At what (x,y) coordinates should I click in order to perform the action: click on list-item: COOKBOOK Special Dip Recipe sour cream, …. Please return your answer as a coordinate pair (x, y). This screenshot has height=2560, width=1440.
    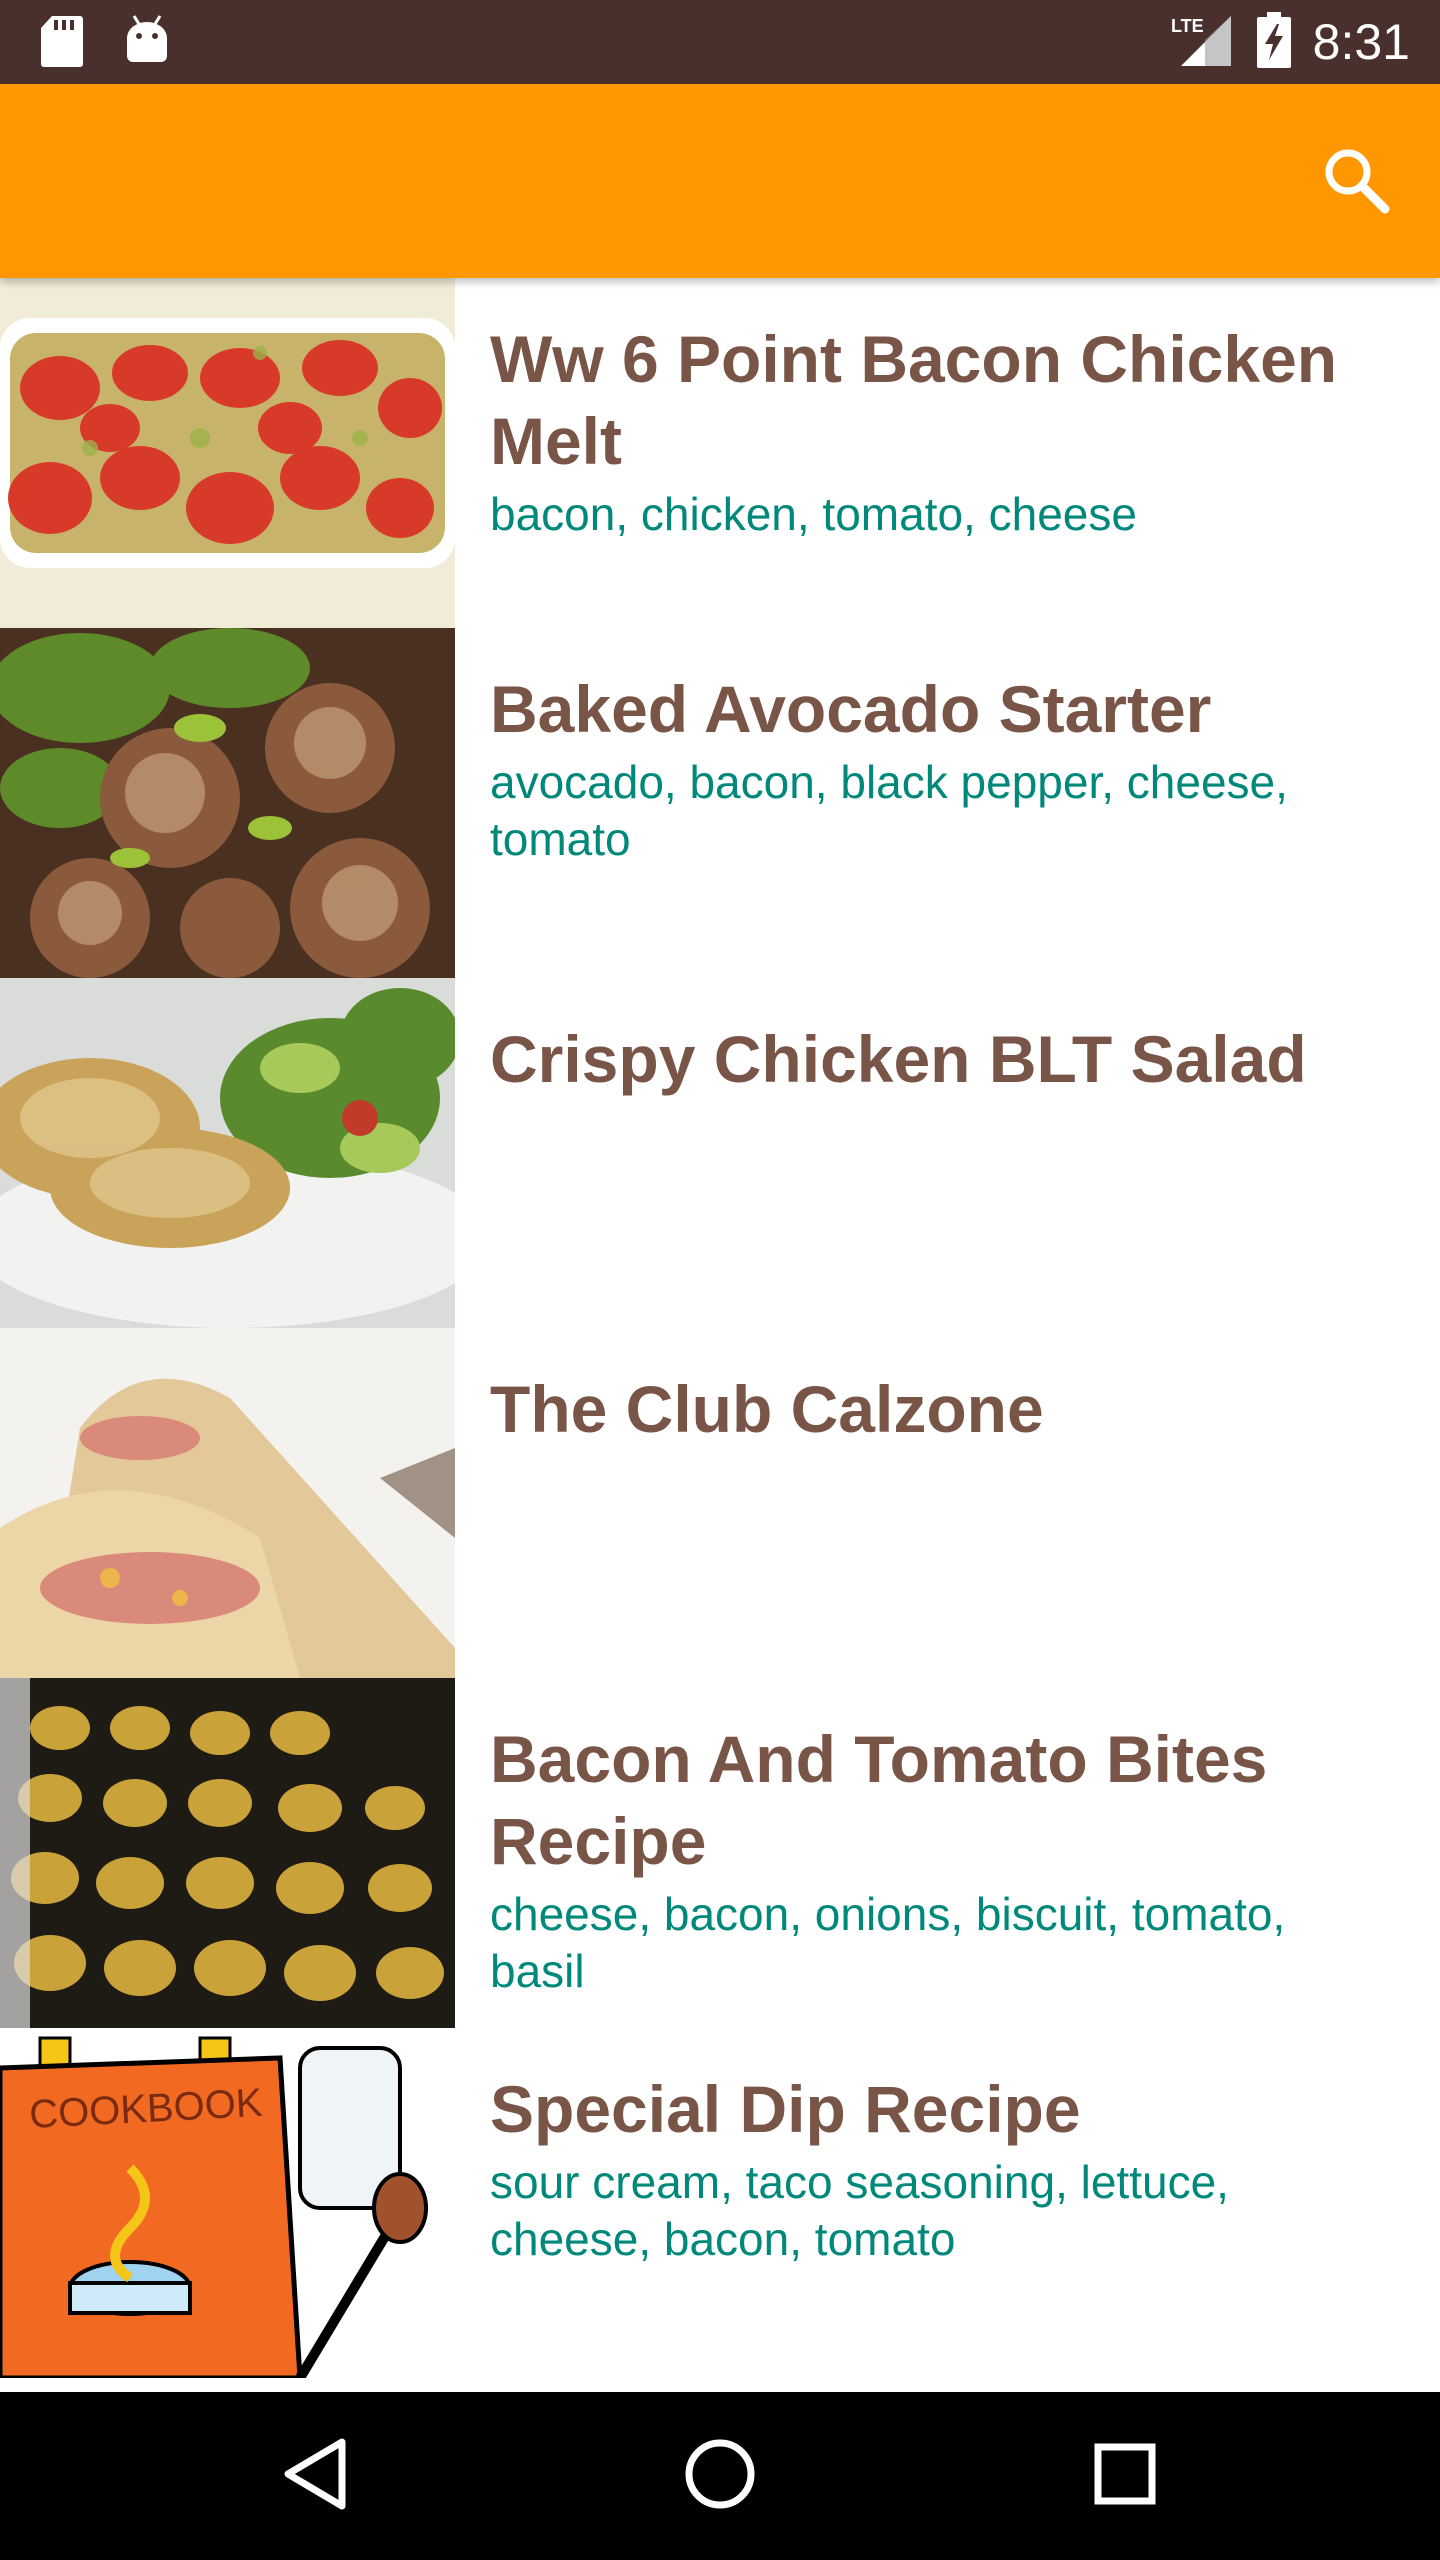
    Looking at the image, I should click on (720, 2203).